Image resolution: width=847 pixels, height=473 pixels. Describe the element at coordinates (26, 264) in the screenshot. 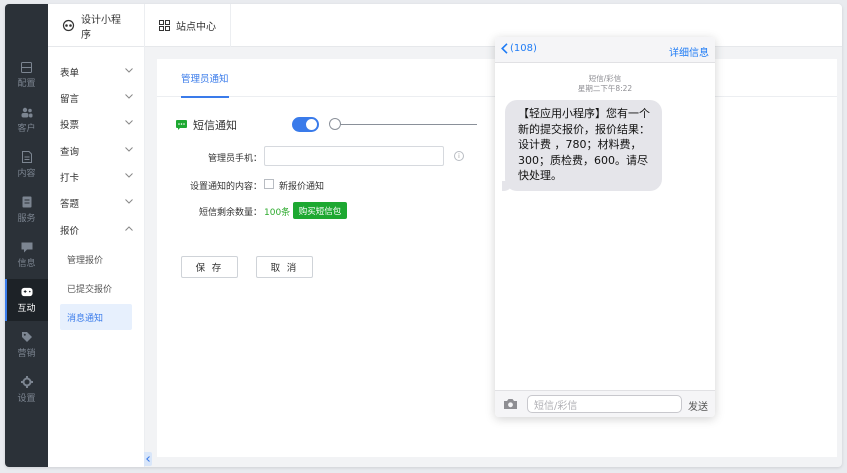

I see `rail-label: 信息` at that location.